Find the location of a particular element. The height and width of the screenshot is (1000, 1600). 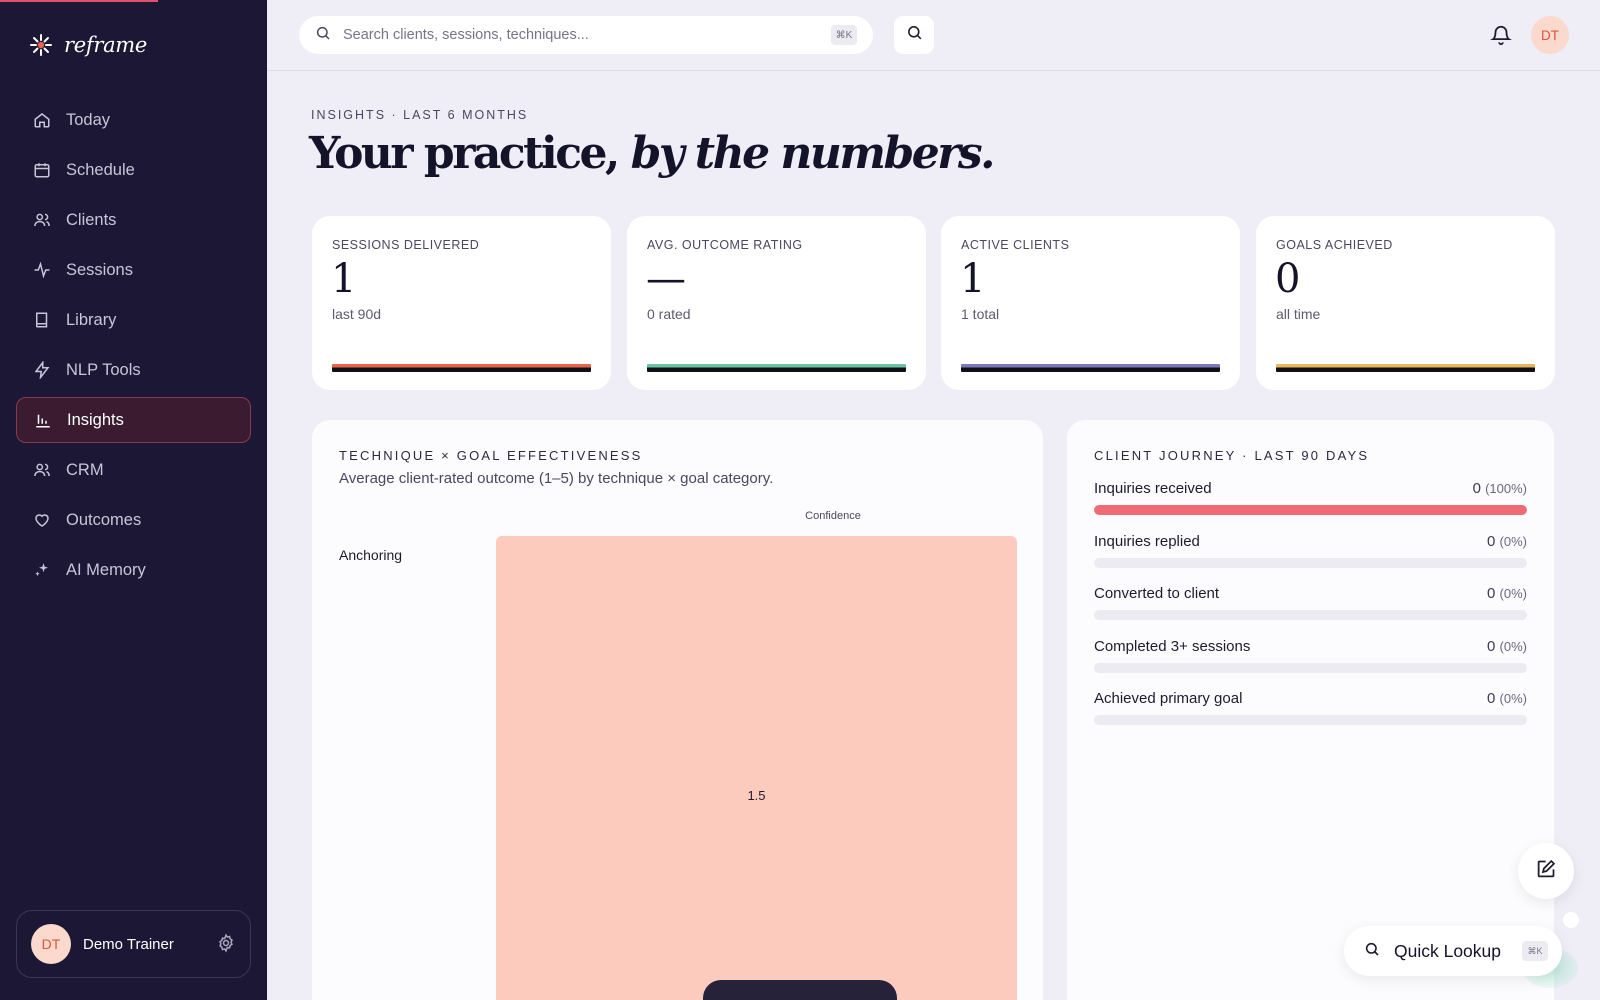

sidebar-item-schedule: Schedule is located at coordinates (133, 170).